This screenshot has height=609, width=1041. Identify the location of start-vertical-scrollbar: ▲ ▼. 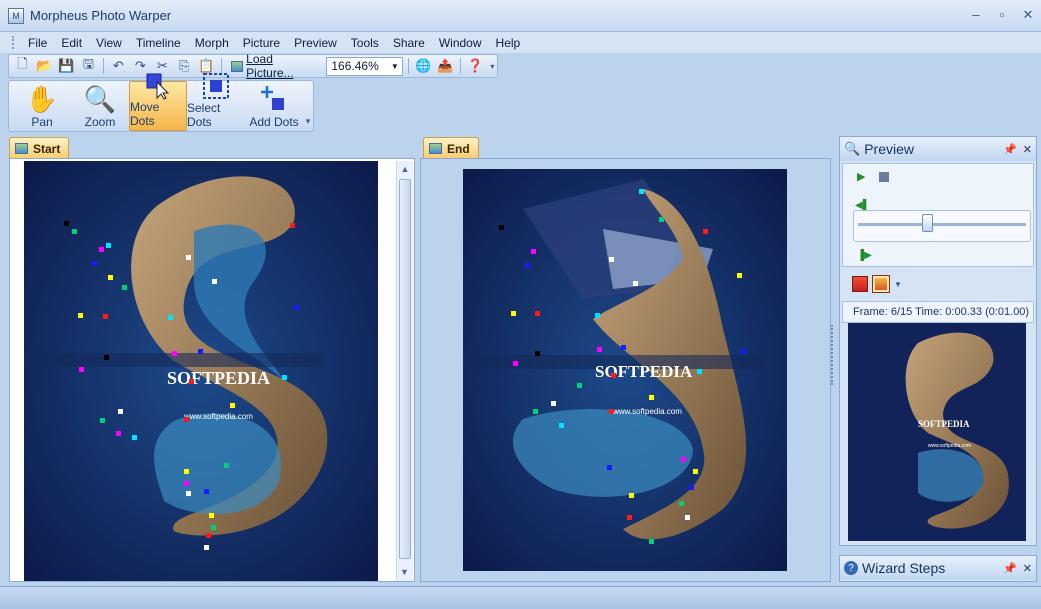
(404, 371).